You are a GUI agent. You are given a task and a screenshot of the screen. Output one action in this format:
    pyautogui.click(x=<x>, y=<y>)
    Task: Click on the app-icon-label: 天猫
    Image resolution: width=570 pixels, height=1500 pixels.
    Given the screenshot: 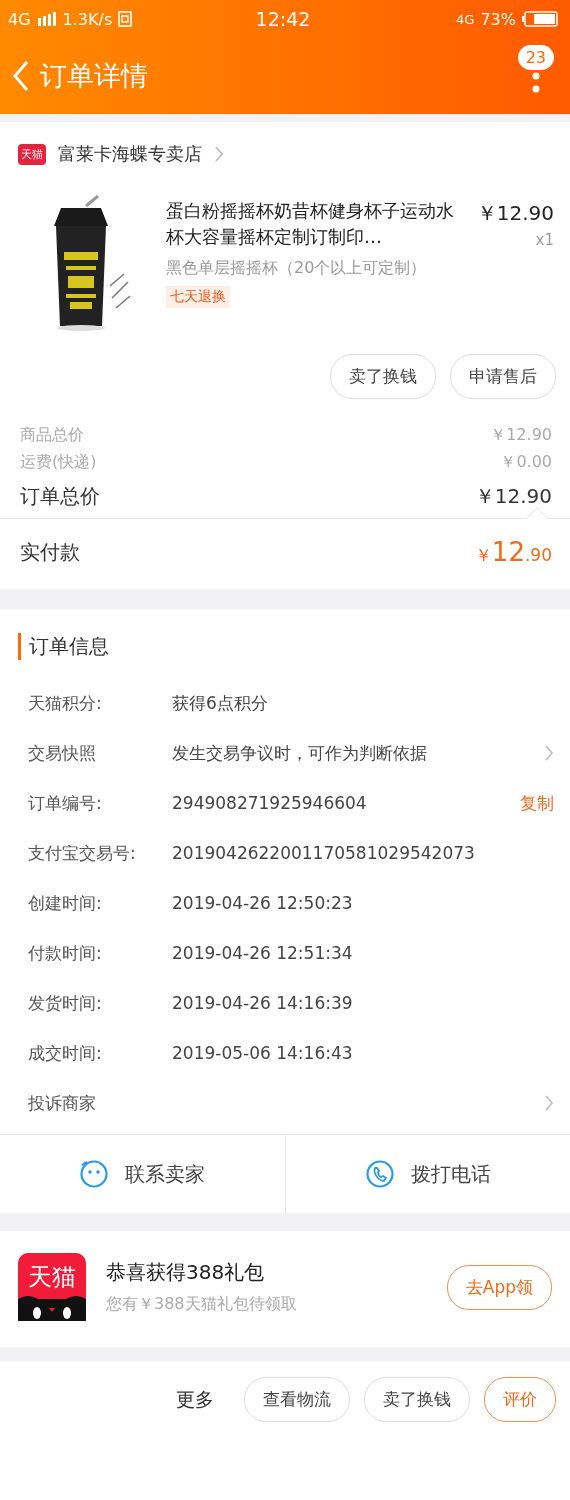 What is the action you would take?
    pyautogui.click(x=52, y=1277)
    